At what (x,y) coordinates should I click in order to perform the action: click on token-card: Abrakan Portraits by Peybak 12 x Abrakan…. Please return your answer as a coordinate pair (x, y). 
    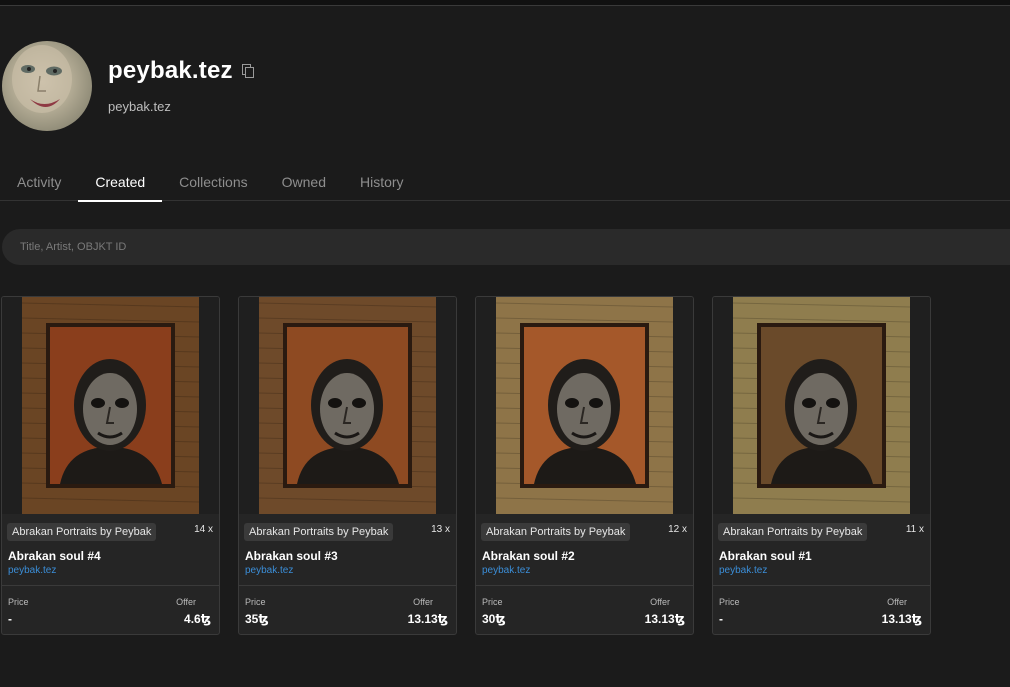
    Looking at the image, I should click on (584, 465).